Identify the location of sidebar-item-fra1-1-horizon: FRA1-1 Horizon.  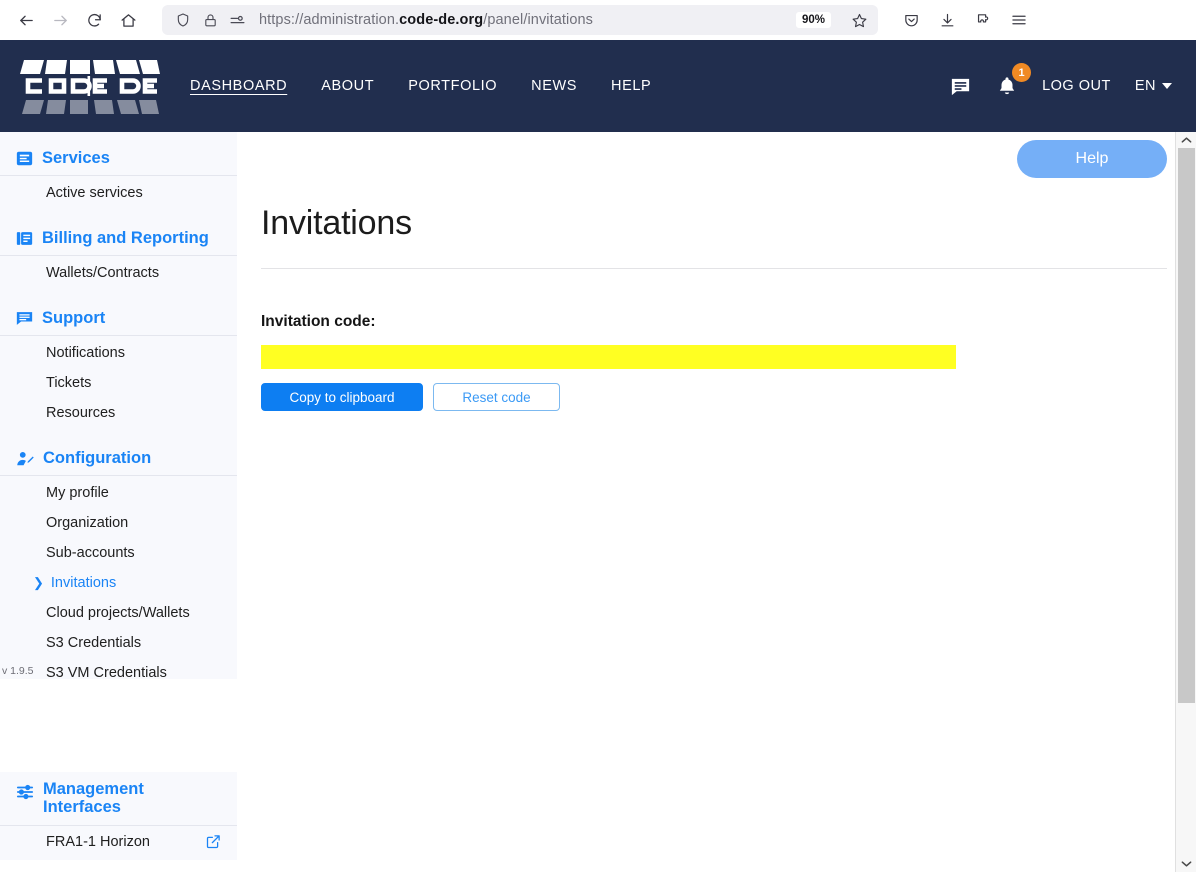
(118, 843).